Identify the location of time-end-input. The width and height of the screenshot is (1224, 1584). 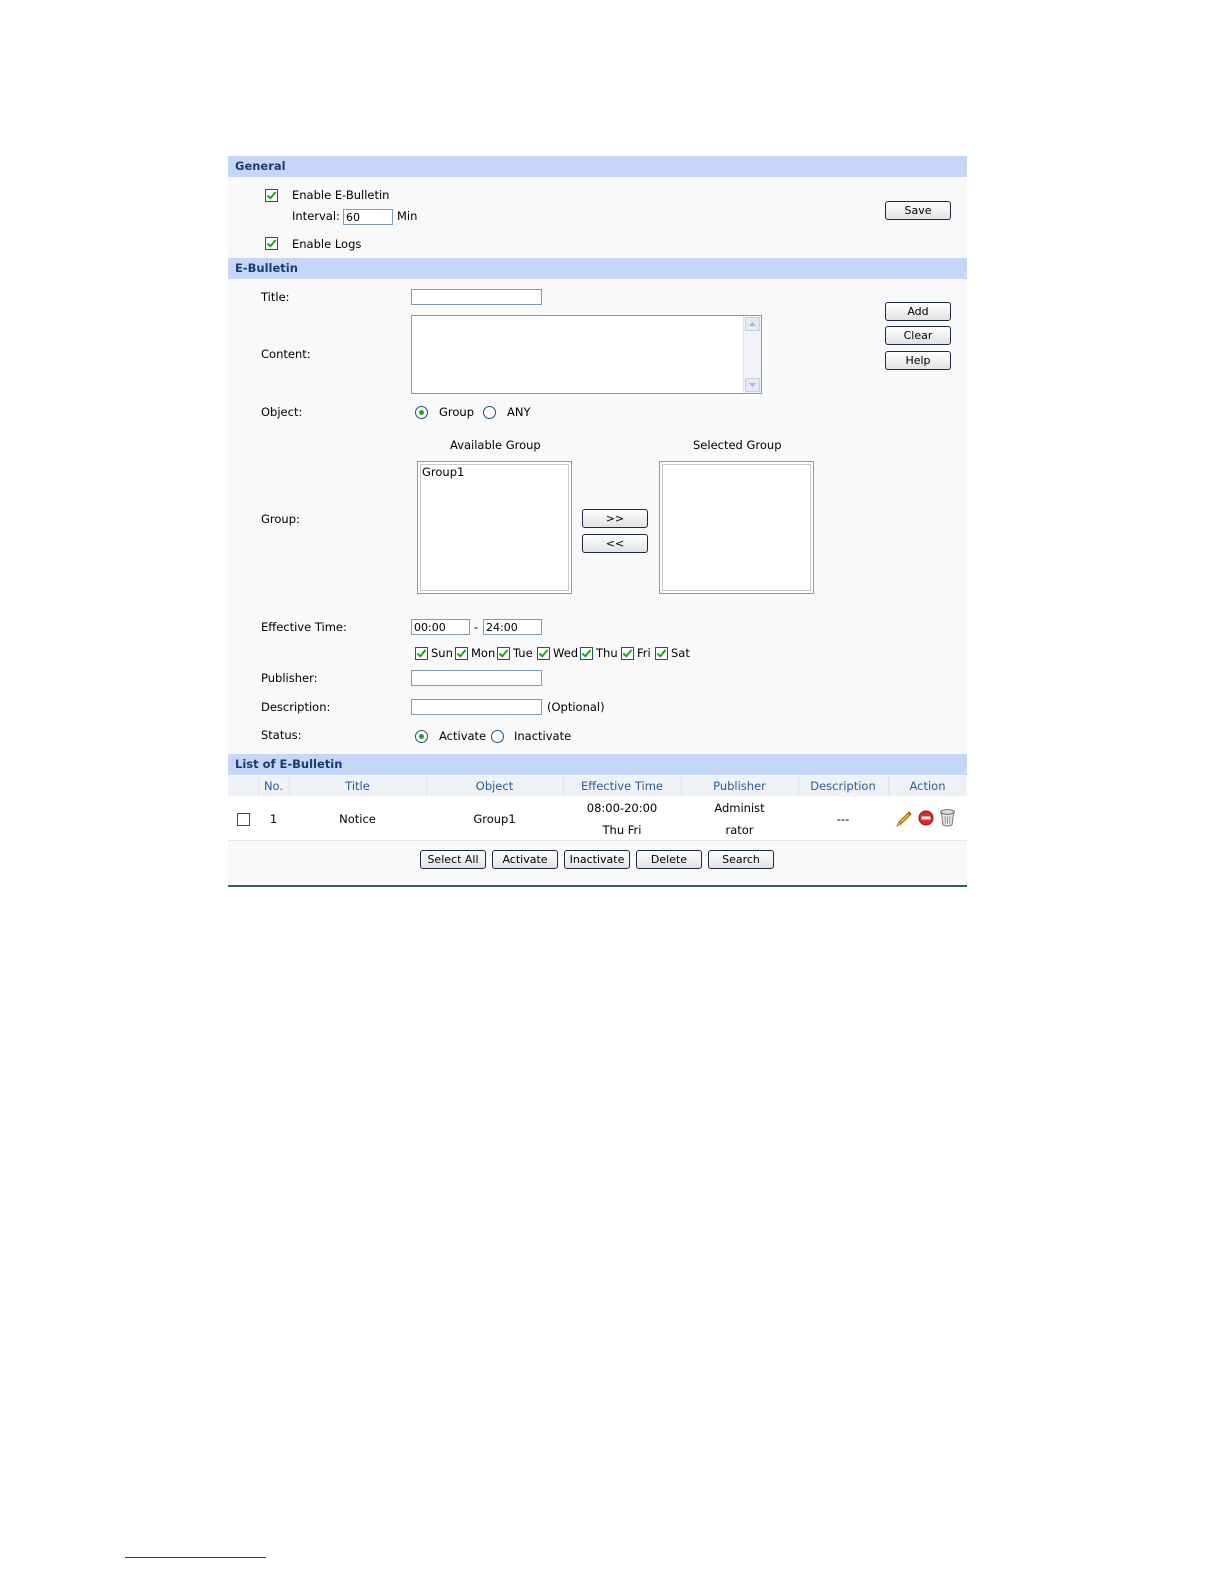
(512, 627).